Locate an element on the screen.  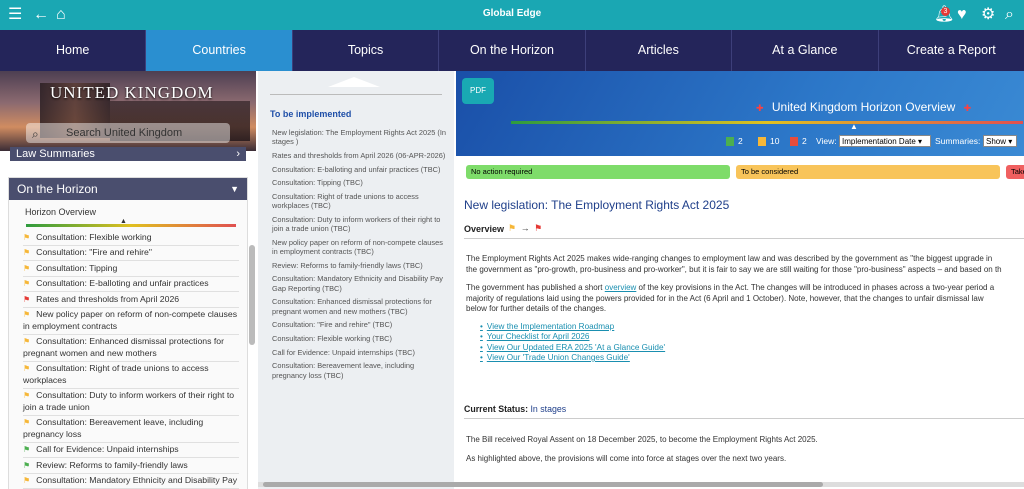
red-doc-icon is located at coordinates (794, 141).